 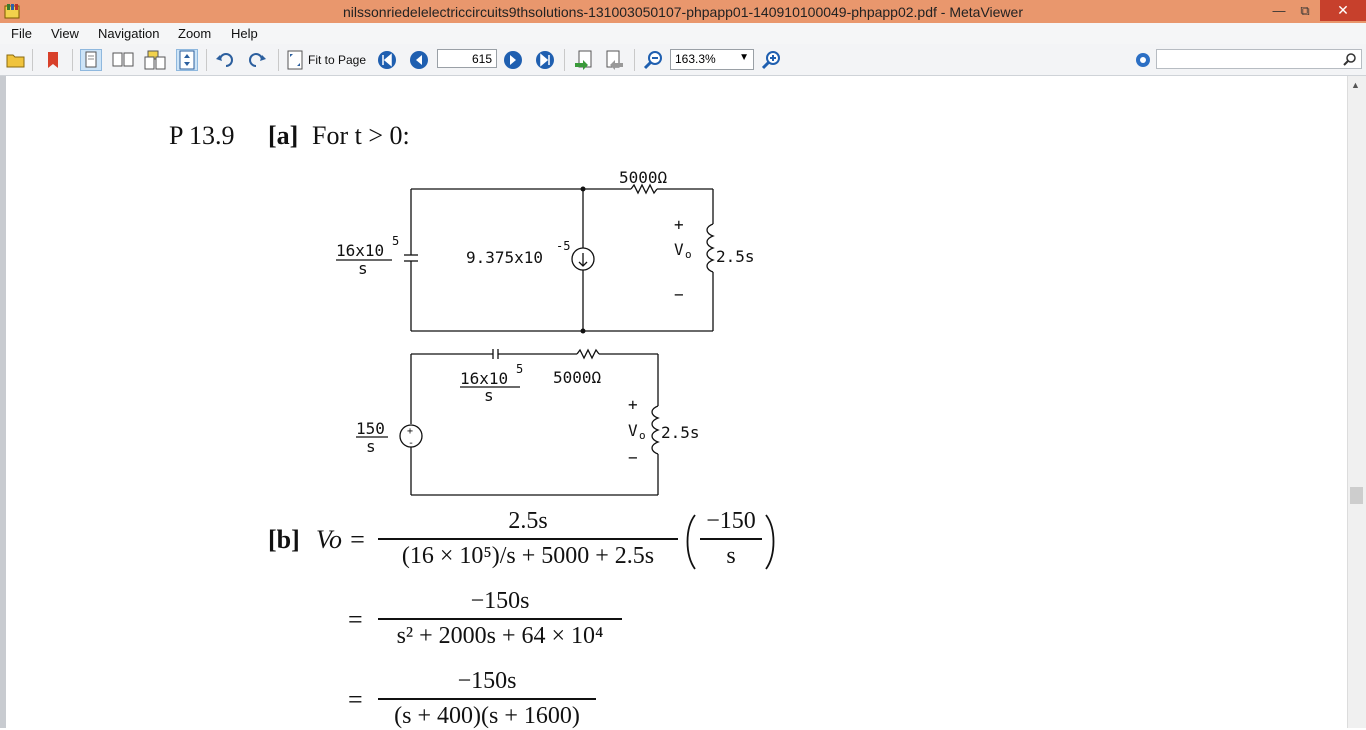 What do you see at coordinates (731, 555) in the screenshot?
I see `eq1-paren-denominator: s` at bounding box center [731, 555].